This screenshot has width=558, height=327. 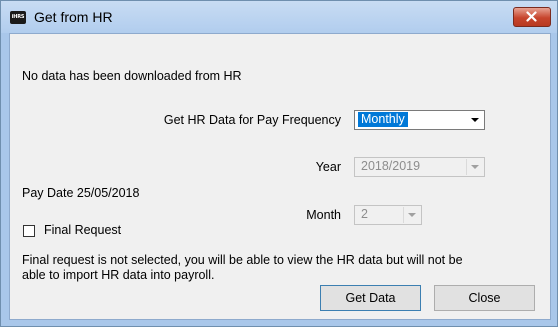 I want to click on close-window-button, so click(x=532, y=17).